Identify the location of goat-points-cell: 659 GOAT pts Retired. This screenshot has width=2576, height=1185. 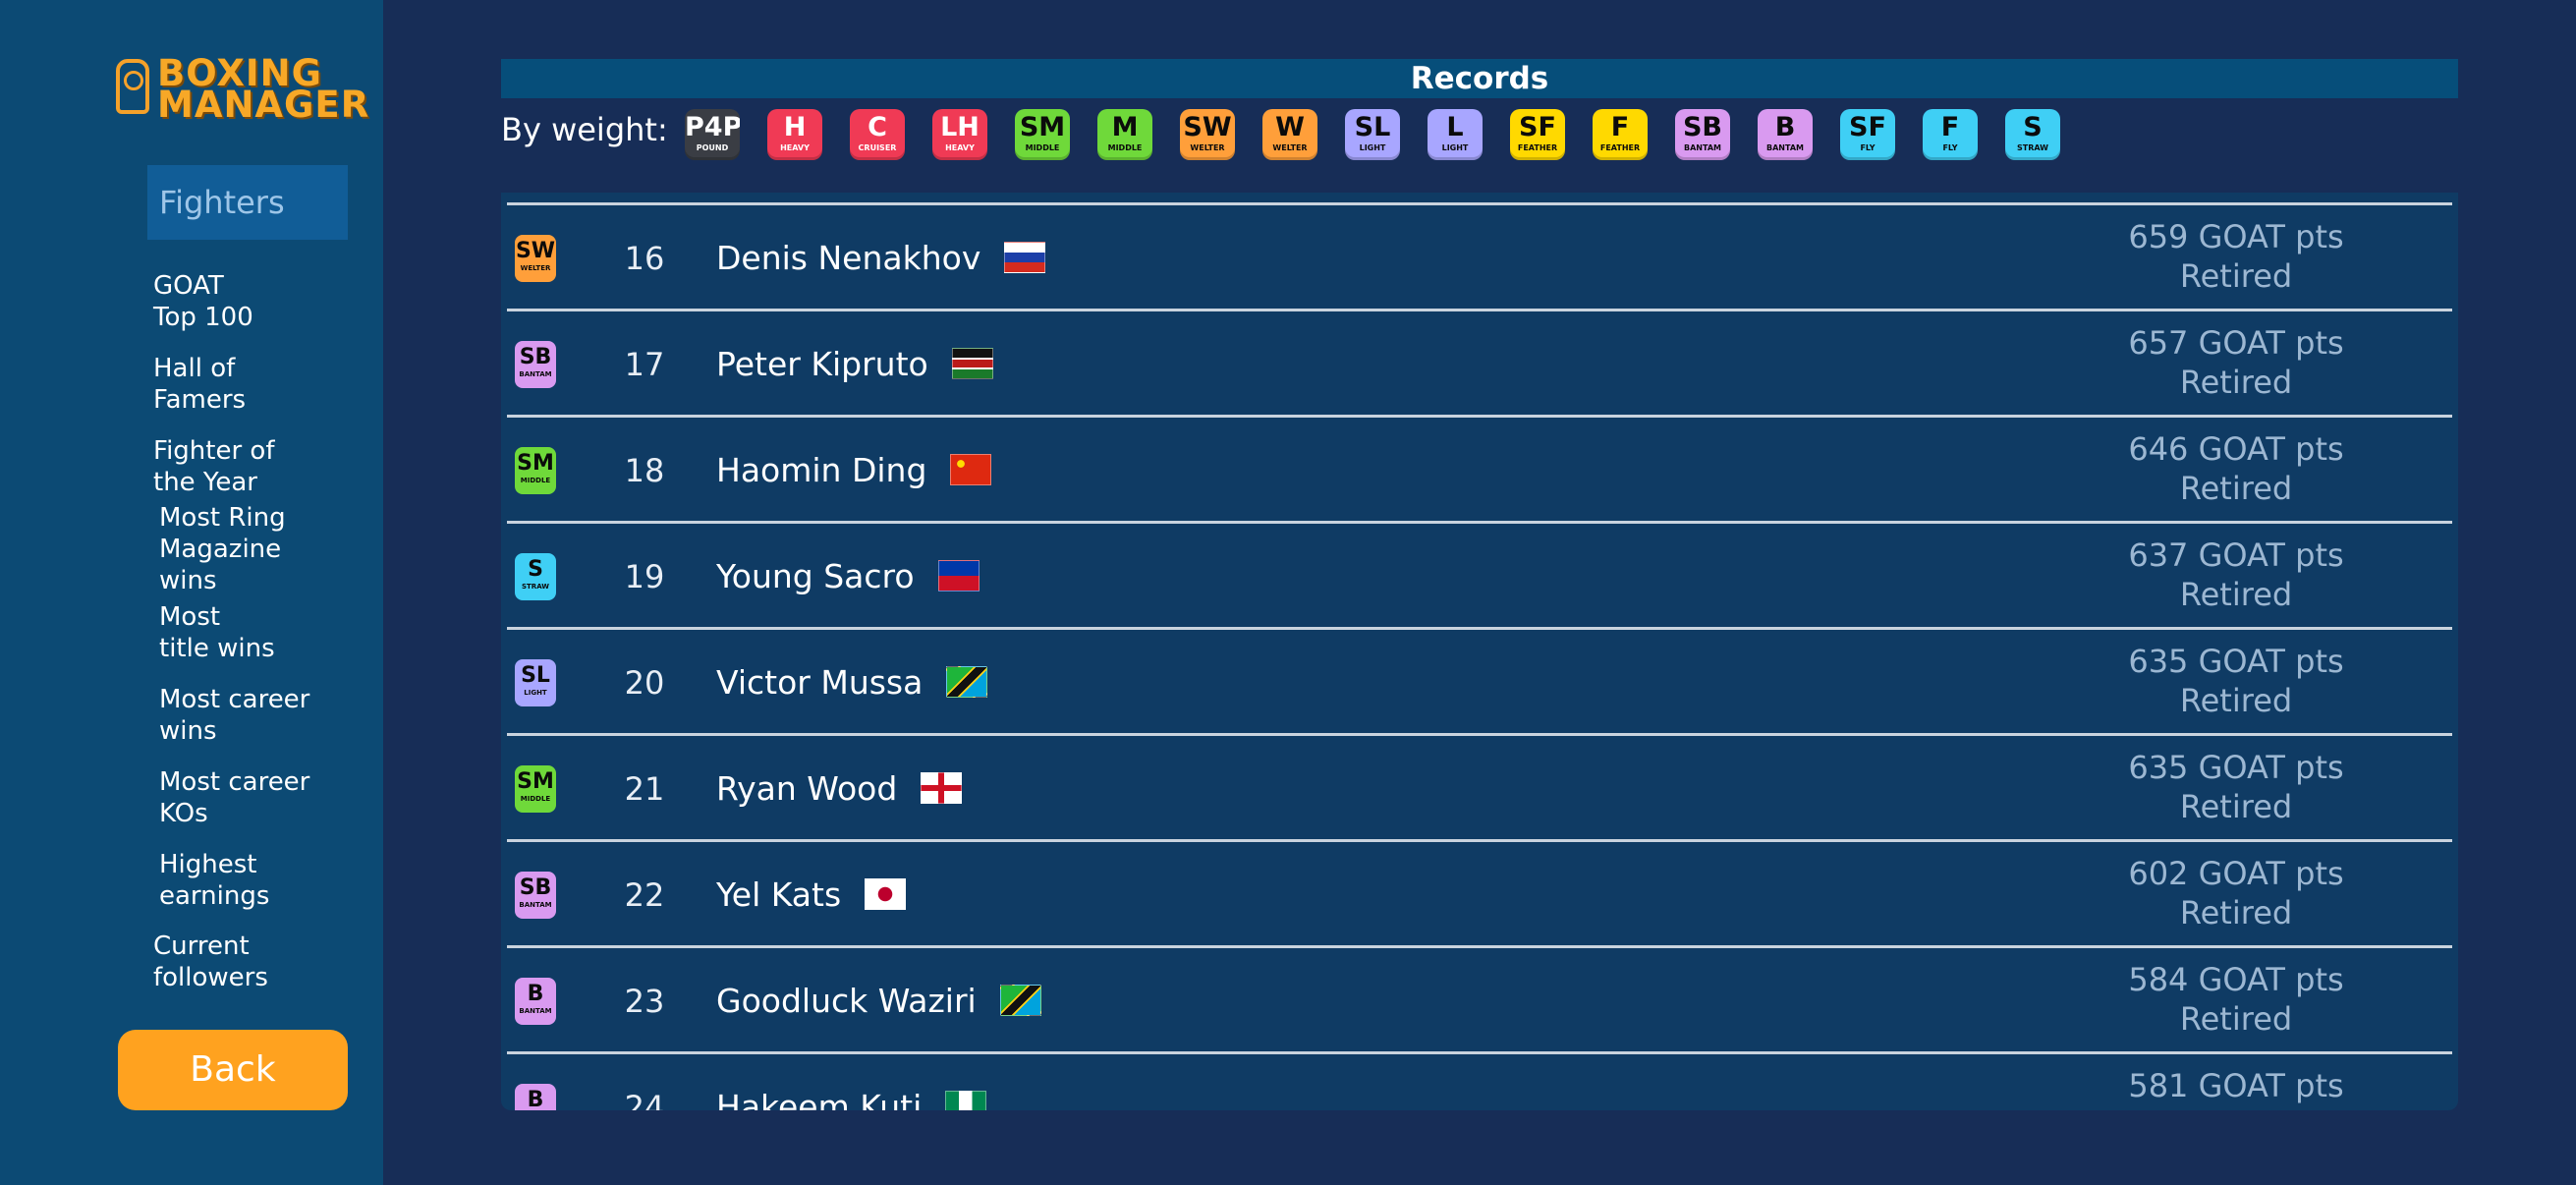
(2236, 256).